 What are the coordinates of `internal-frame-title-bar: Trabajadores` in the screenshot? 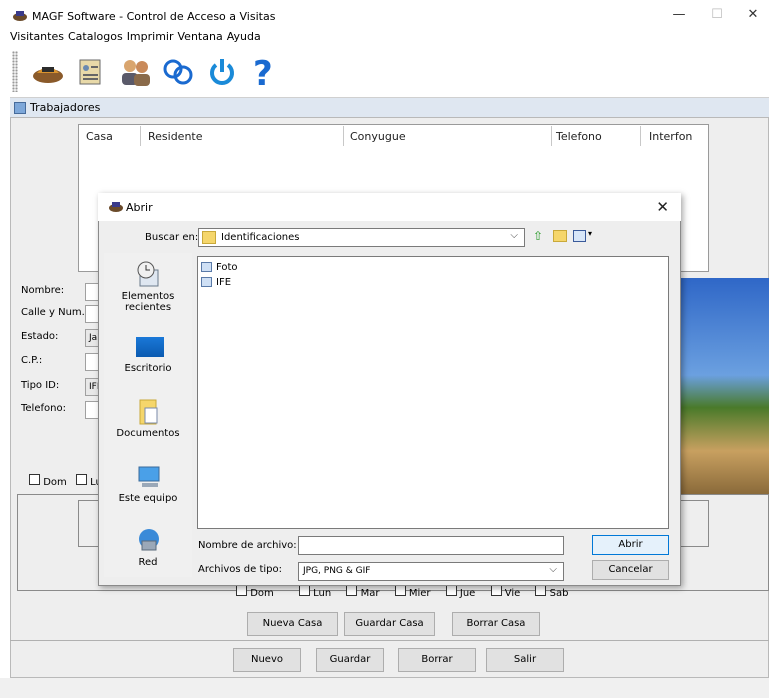 It's located at (389, 108).